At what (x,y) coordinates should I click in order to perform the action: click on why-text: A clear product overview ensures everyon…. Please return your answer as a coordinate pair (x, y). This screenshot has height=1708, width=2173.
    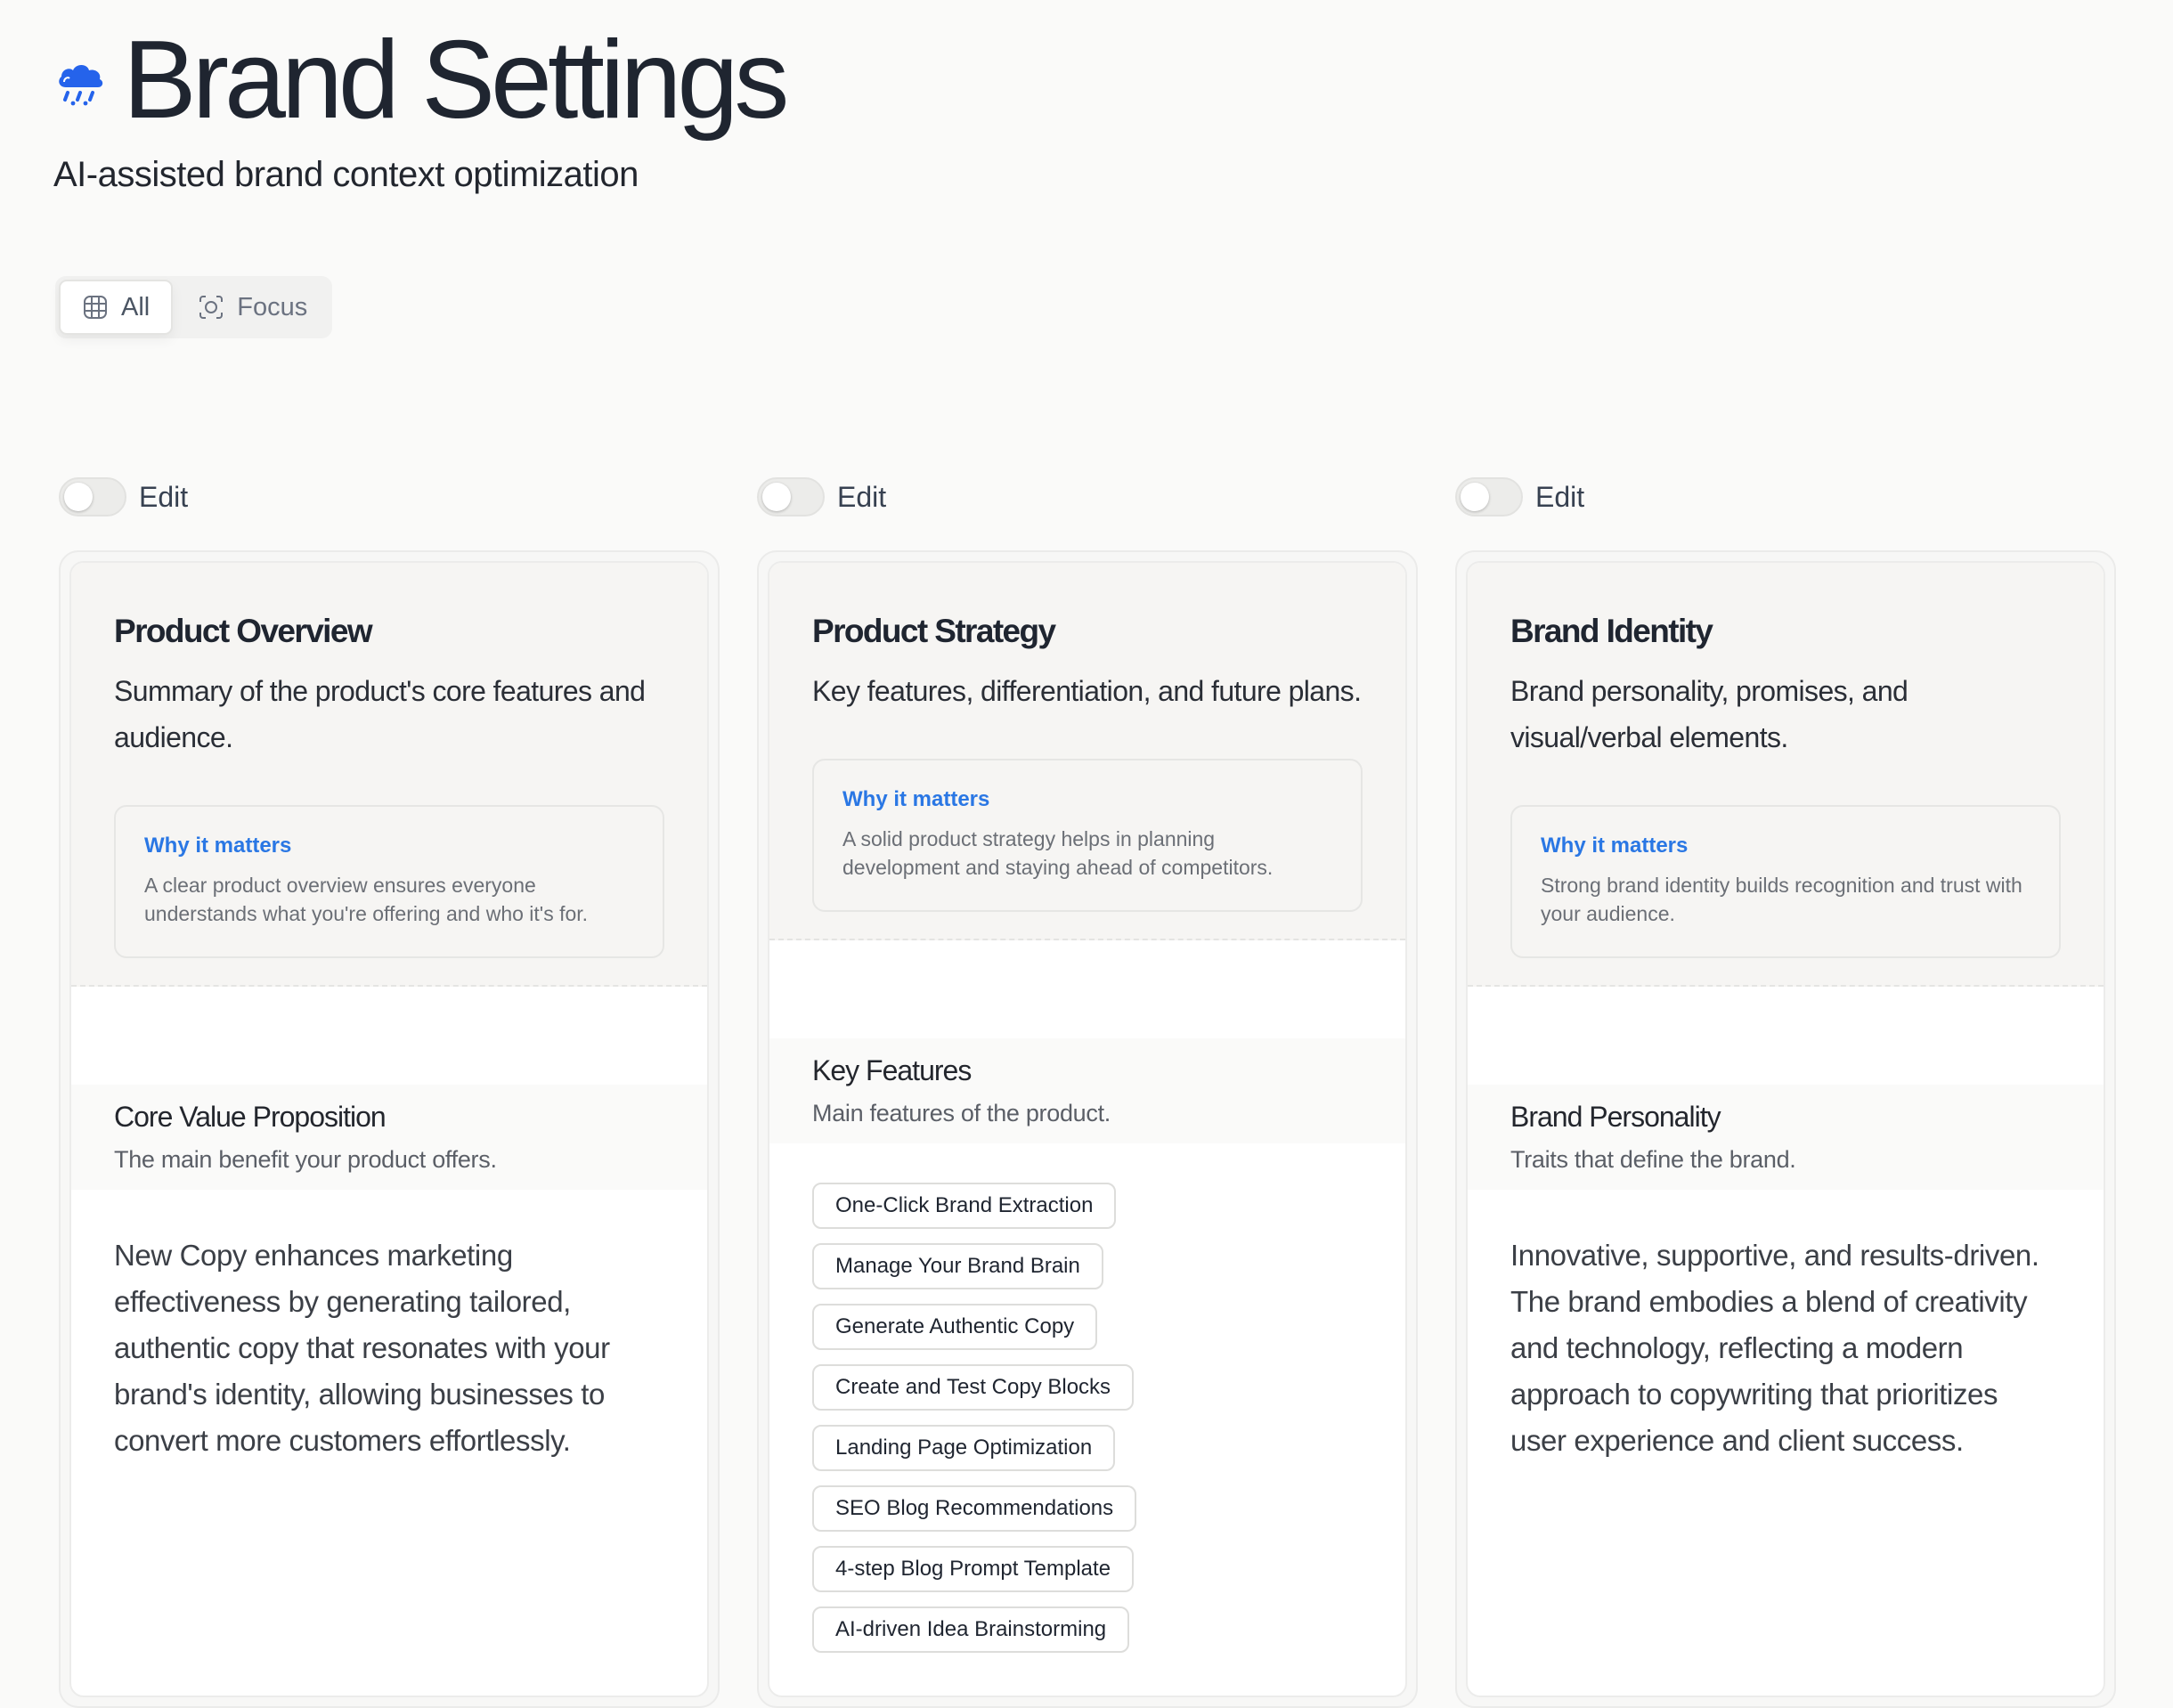
    Looking at the image, I should click on (366, 899).